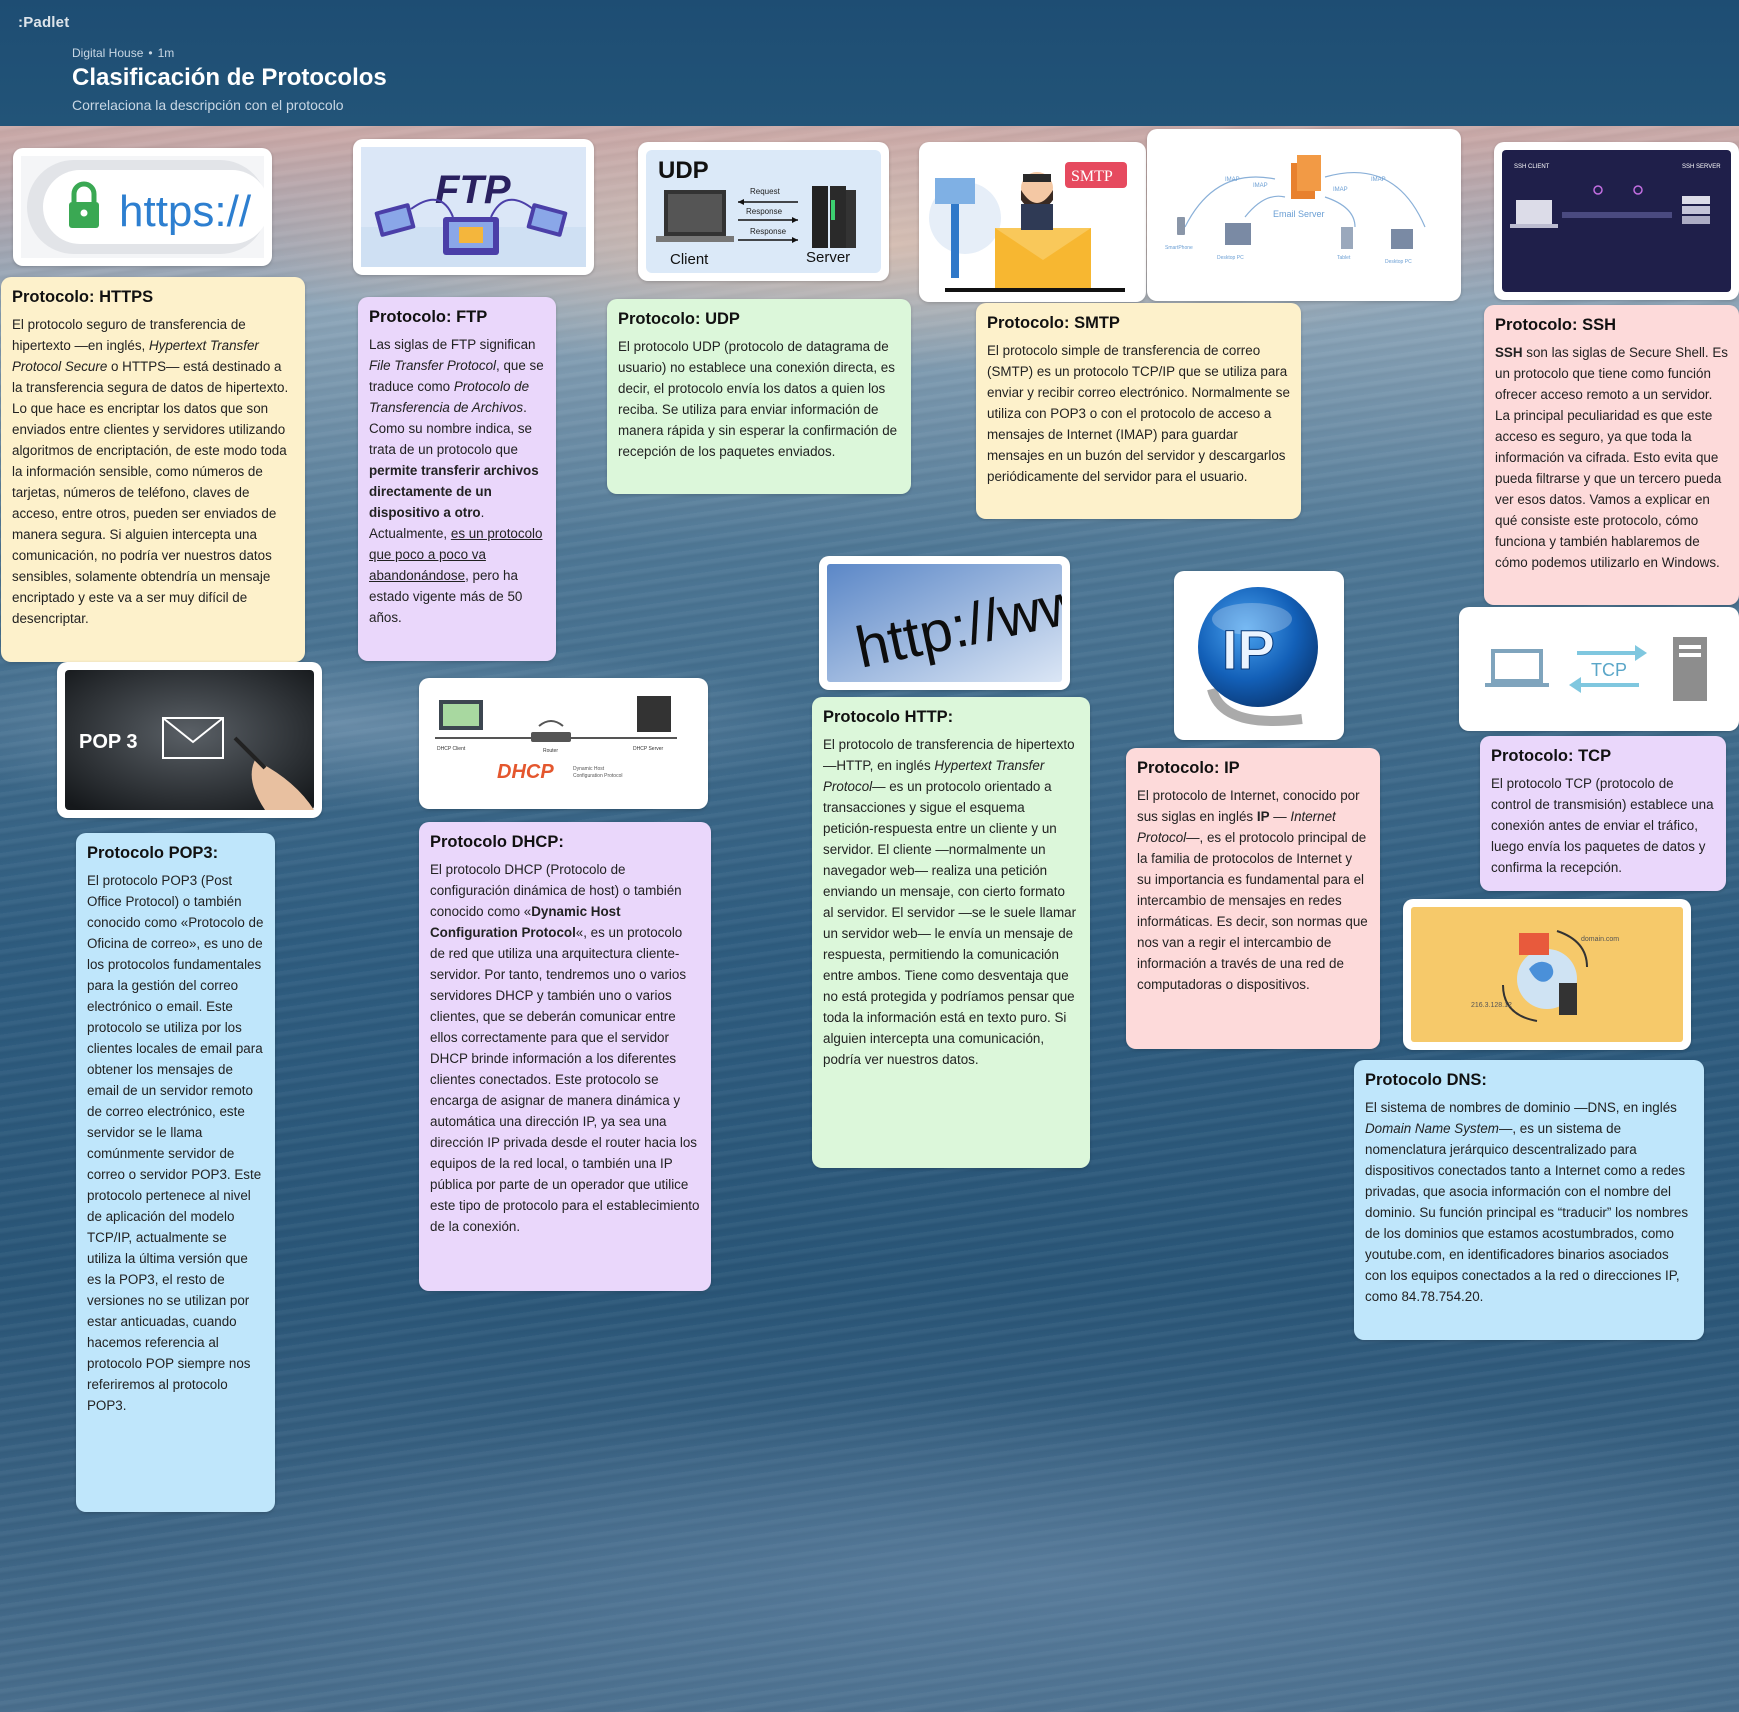 Image resolution: width=1739 pixels, height=1712 pixels. I want to click on ftp-image: FTP, so click(473, 207).